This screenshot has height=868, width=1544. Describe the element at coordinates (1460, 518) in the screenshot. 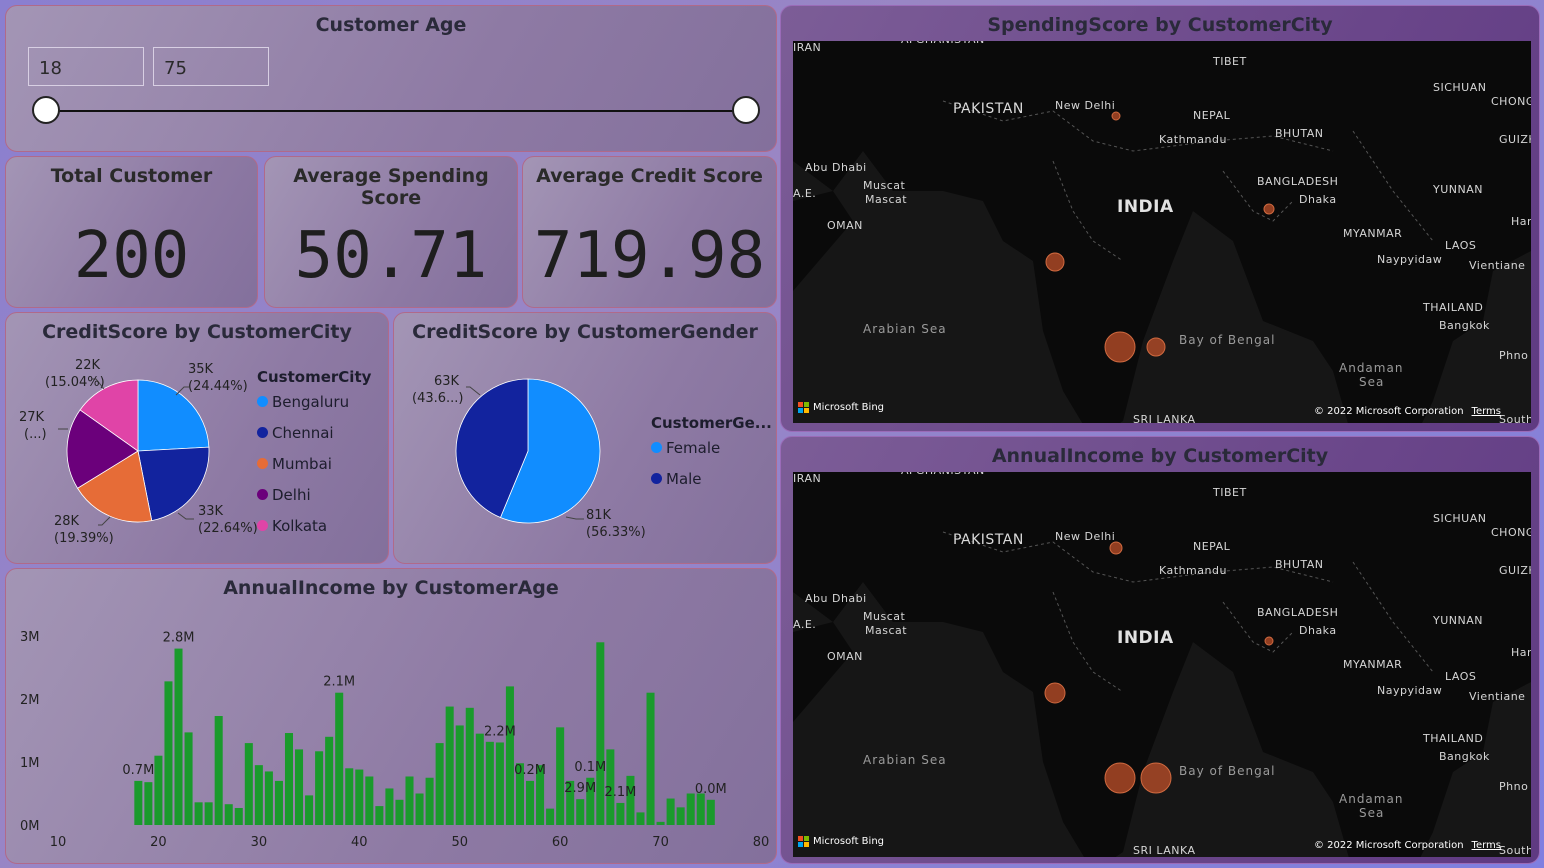

I see `map-label-sichuan: SICHUAN` at that location.